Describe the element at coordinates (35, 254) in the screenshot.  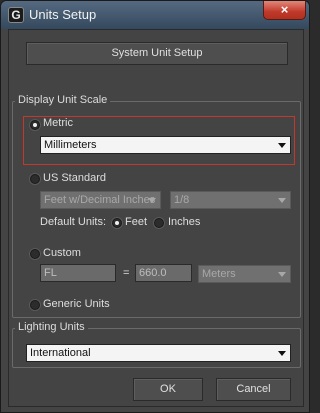
I see `custom-radio` at that location.